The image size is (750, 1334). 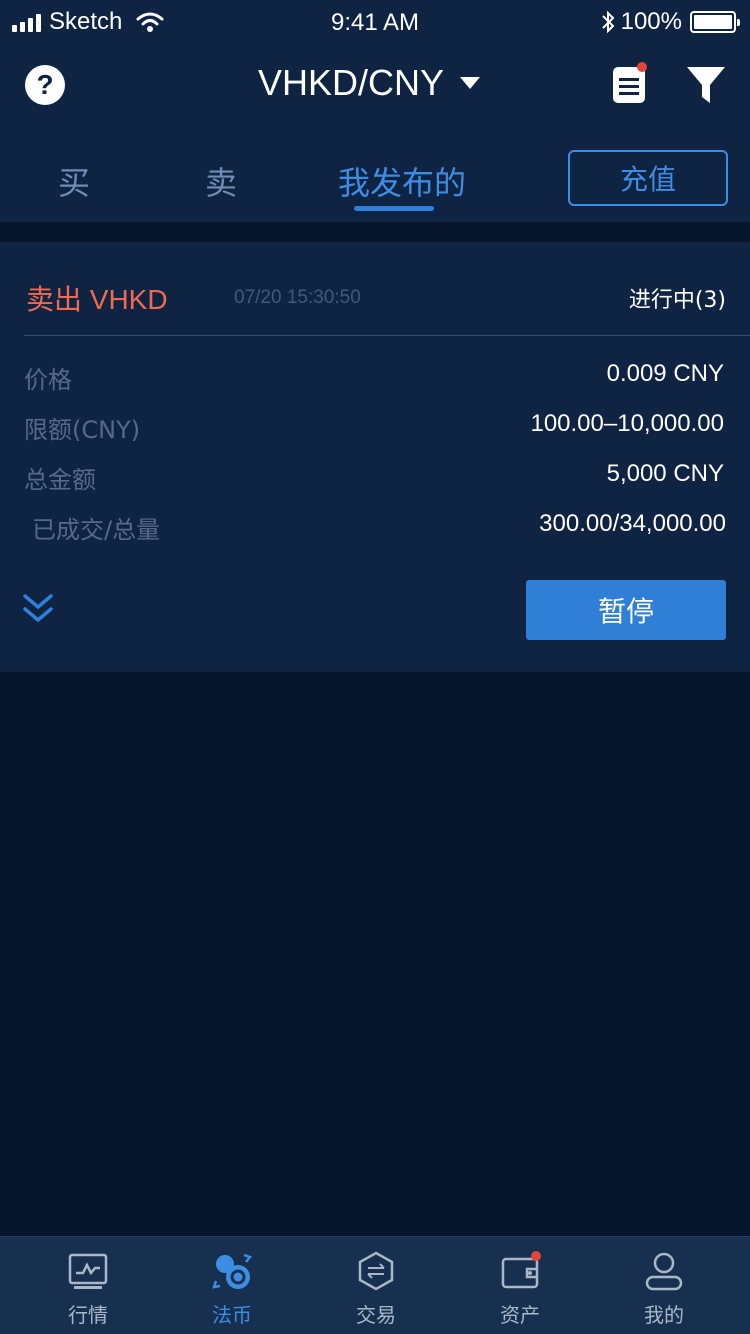 What do you see at coordinates (375, 22) in the screenshot?
I see `status-bar: Sketch 9:41 AM 100%` at bounding box center [375, 22].